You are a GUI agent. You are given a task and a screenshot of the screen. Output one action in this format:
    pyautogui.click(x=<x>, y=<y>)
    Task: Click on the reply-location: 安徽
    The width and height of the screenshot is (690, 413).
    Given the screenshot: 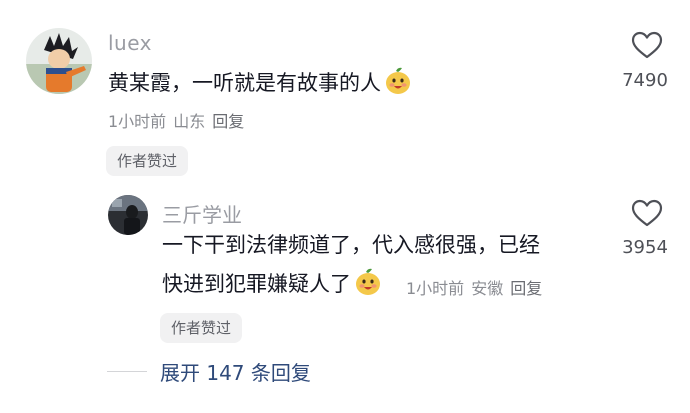 What is the action you would take?
    pyautogui.click(x=487, y=288)
    